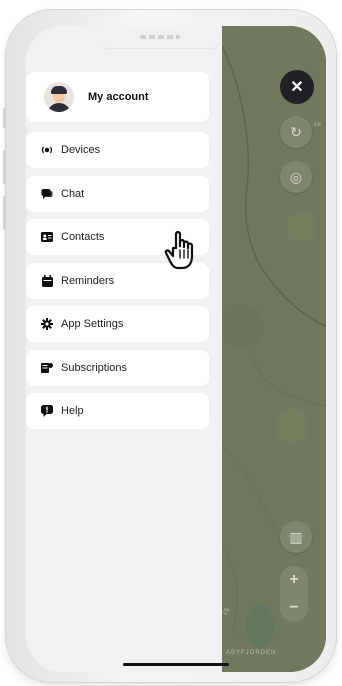 The width and height of the screenshot is (342, 686). Describe the element at coordinates (94, 367) in the screenshot. I see `menu-label-subscriptions: Subscriptions` at that location.